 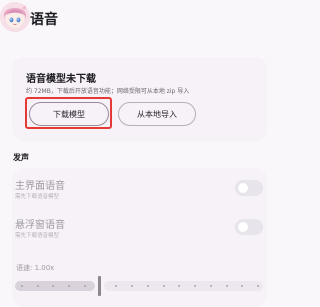 I want to click on speech-rate-label: 语速: 1.00x, so click(x=35, y=268).